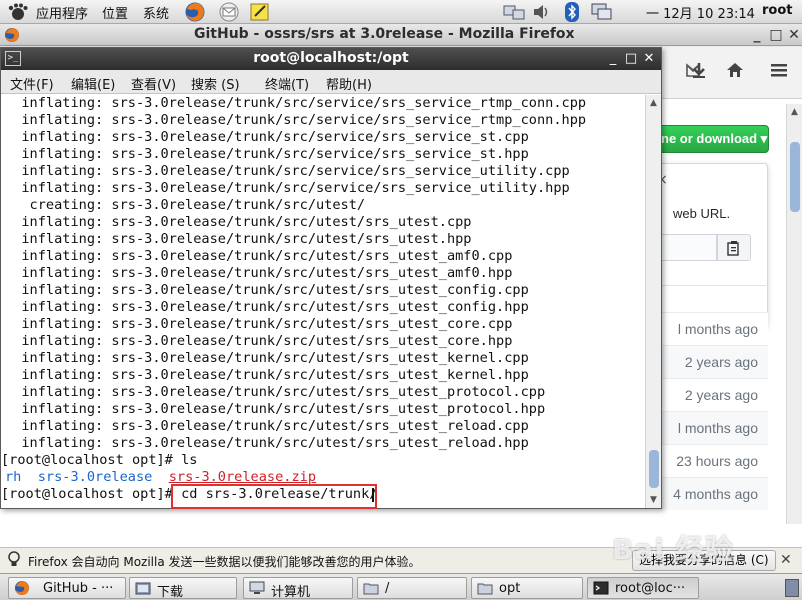  Describe the element at coordinates (78, 588) in the screenshot. I see `taskbar-label: GitHub - ···` at that location.